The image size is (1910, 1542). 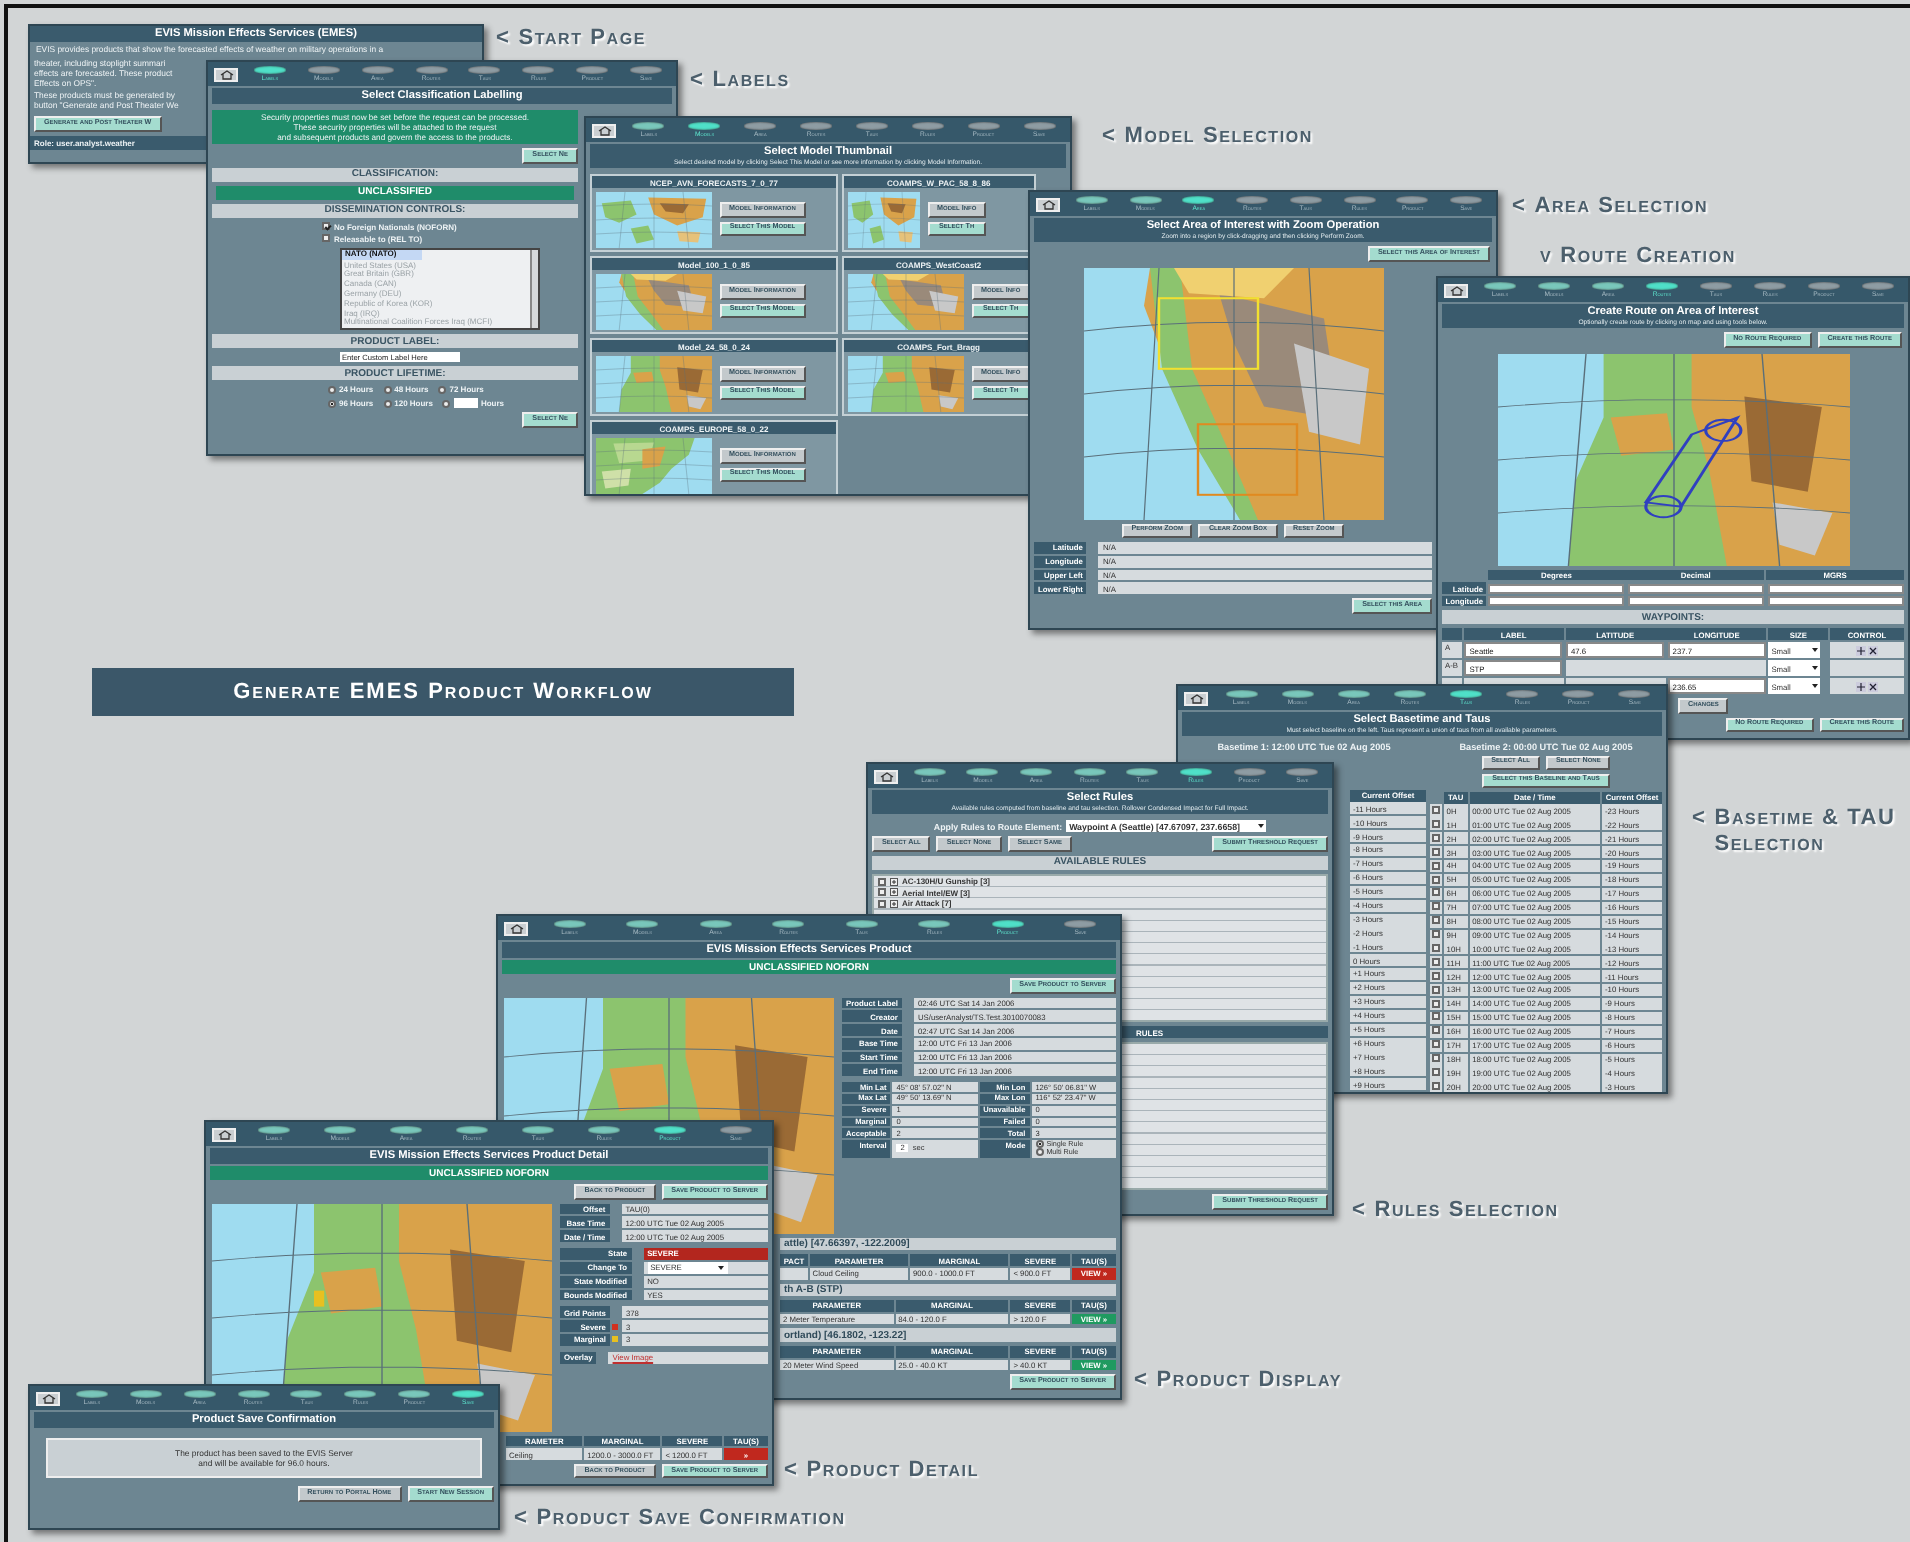 What do you see at coordinates (1805, 819) in the screenshot?
I see `step-caption: Basetime & TAU` at bounding box center [1805, 819].